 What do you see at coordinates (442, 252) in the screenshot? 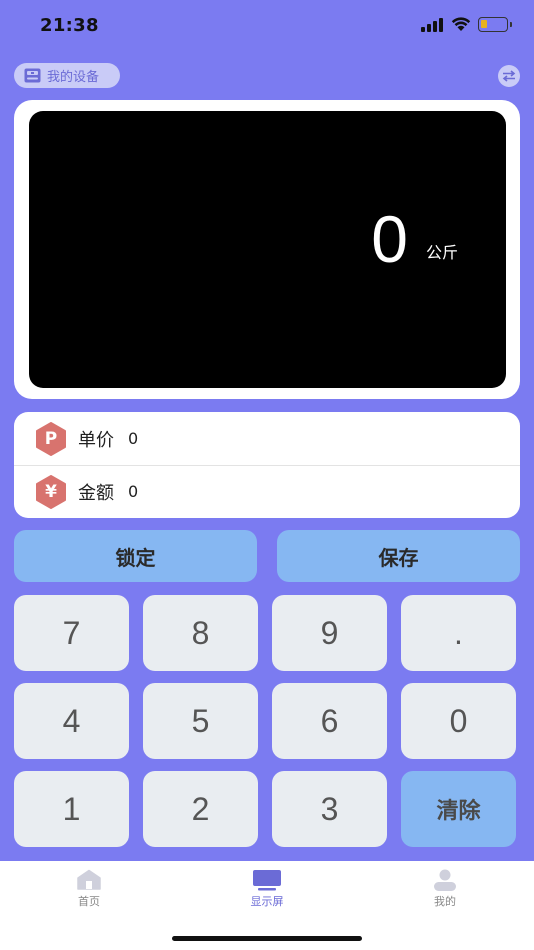
I see `weight-unit: 公斤` at bounding box center [442, 252].